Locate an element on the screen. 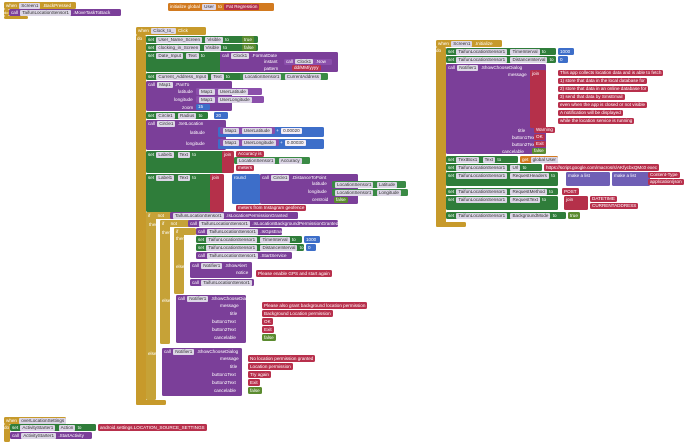 This screenshot has height=442, width=690. logic-true: true is located at coordinates (248, 39).